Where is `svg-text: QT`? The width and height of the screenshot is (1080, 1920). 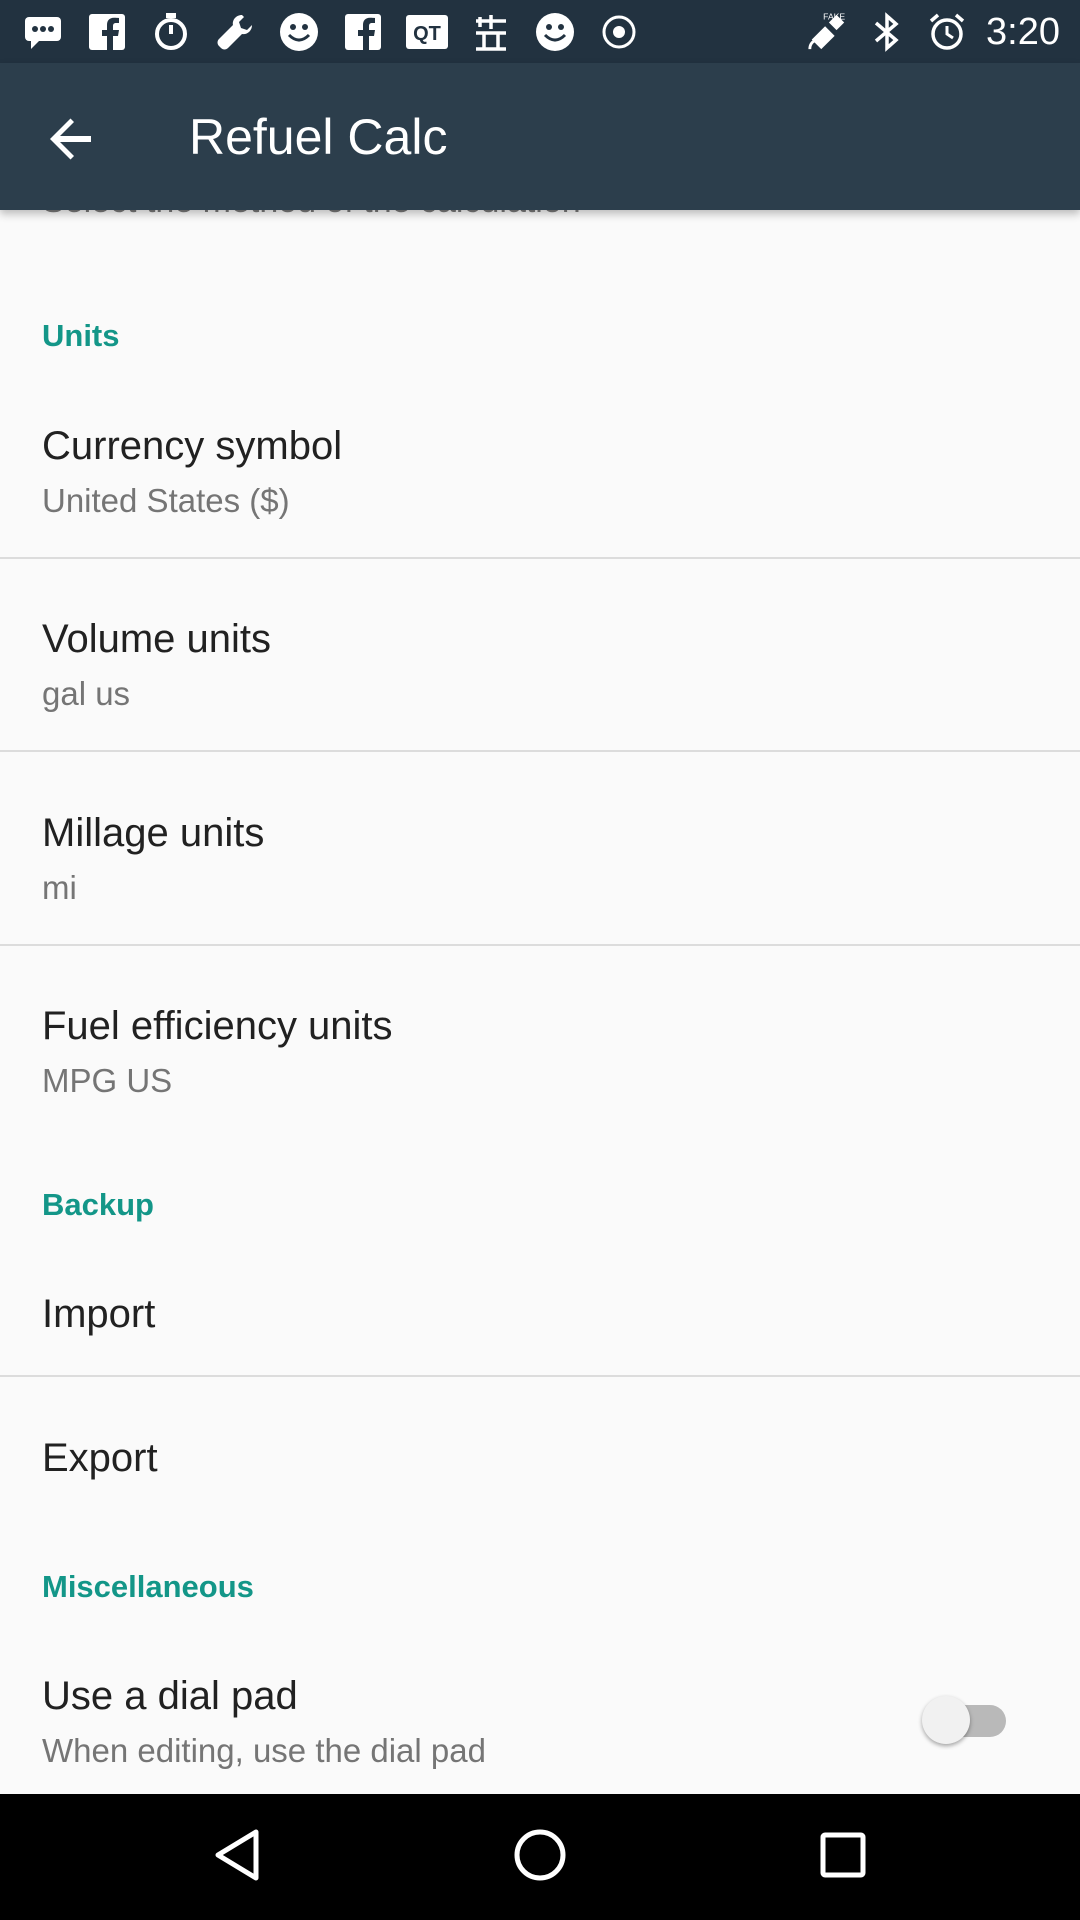 svg-text: QT is located at coordinates (427, 34).